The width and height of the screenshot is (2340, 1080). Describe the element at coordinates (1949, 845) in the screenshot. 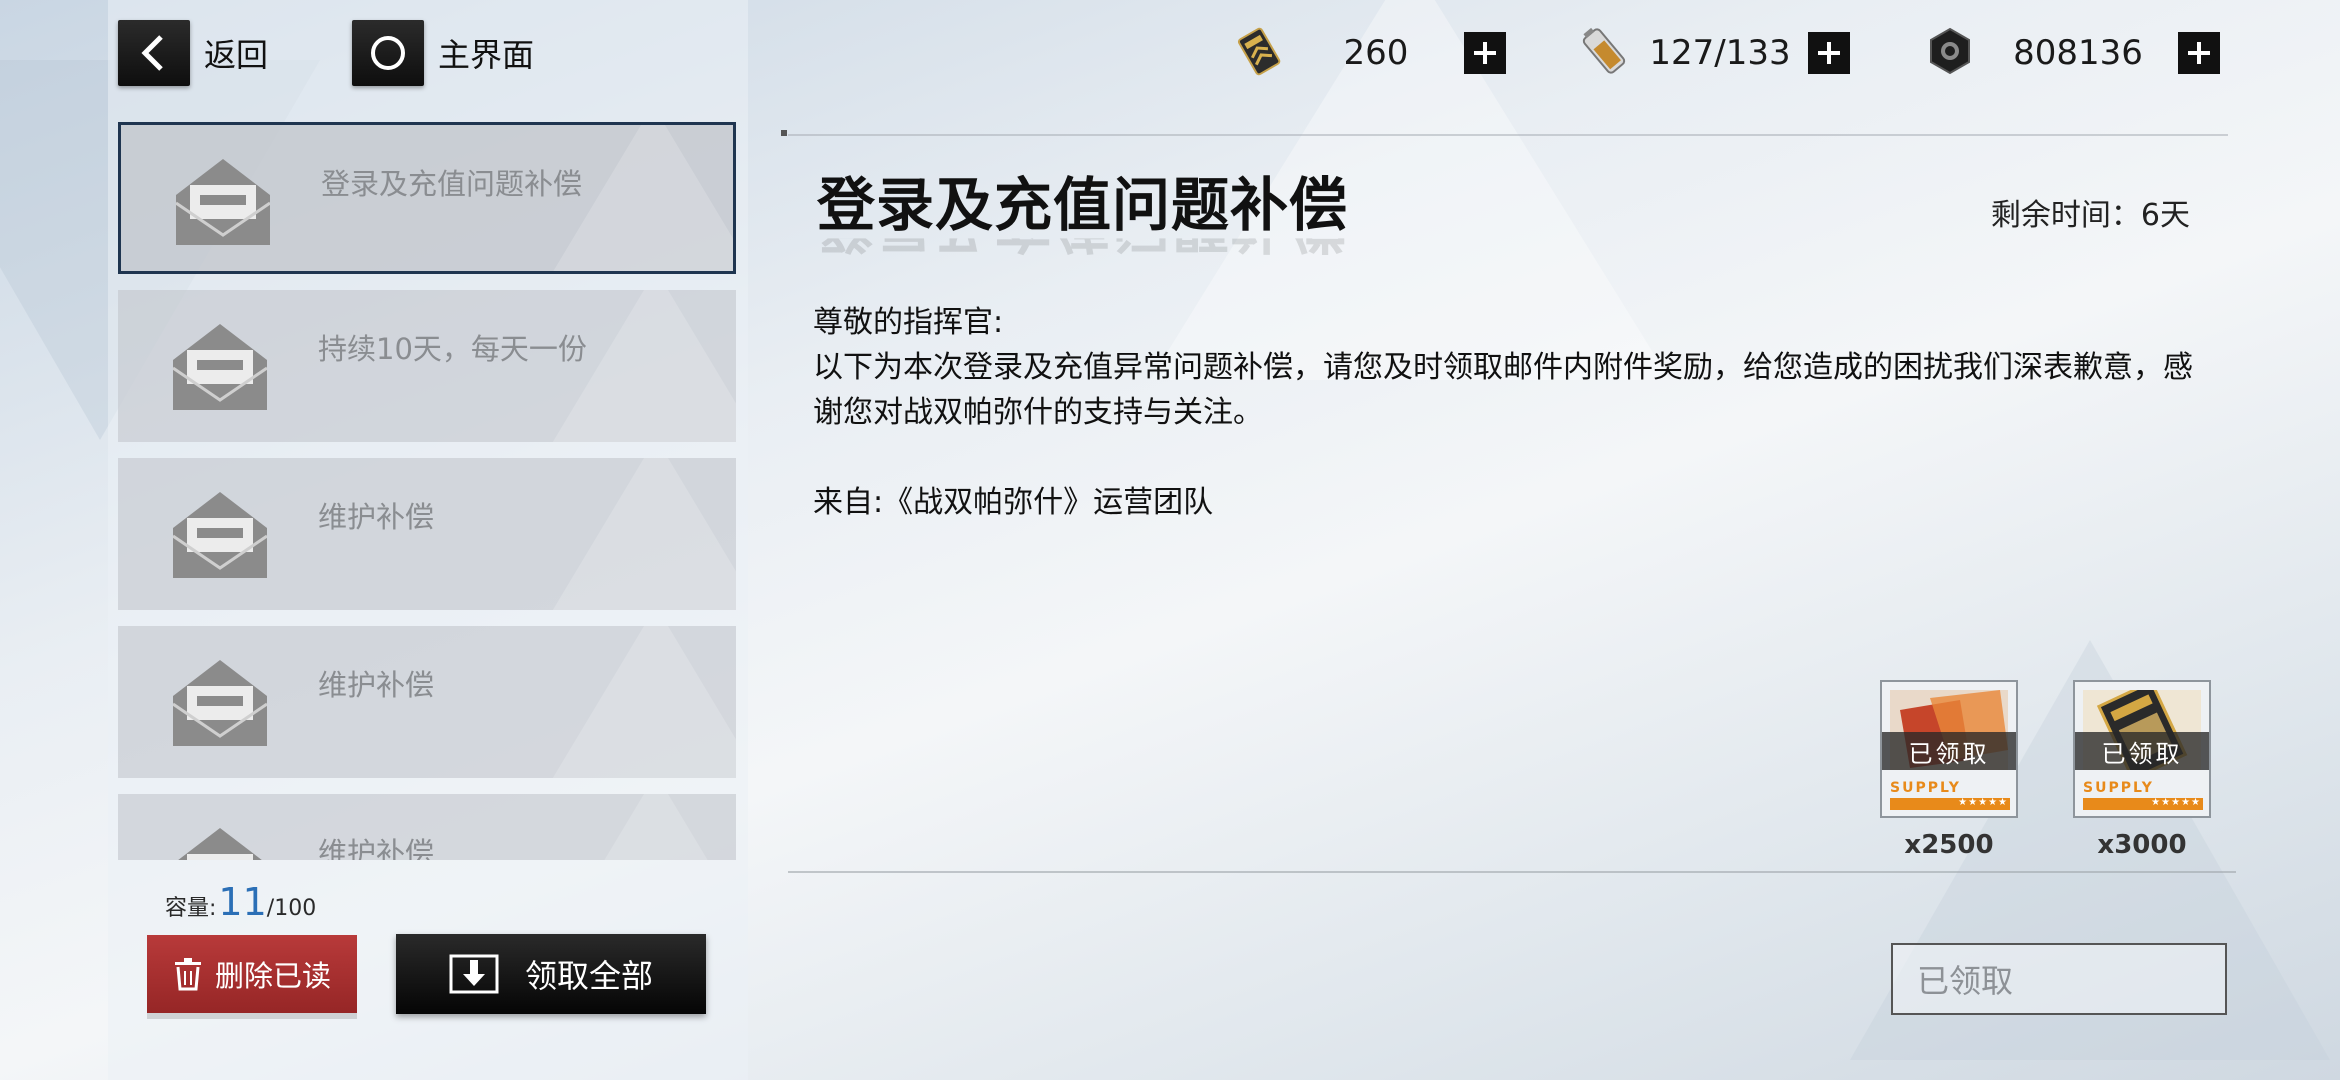

I see `attachment-quantity: x2500` at that location.